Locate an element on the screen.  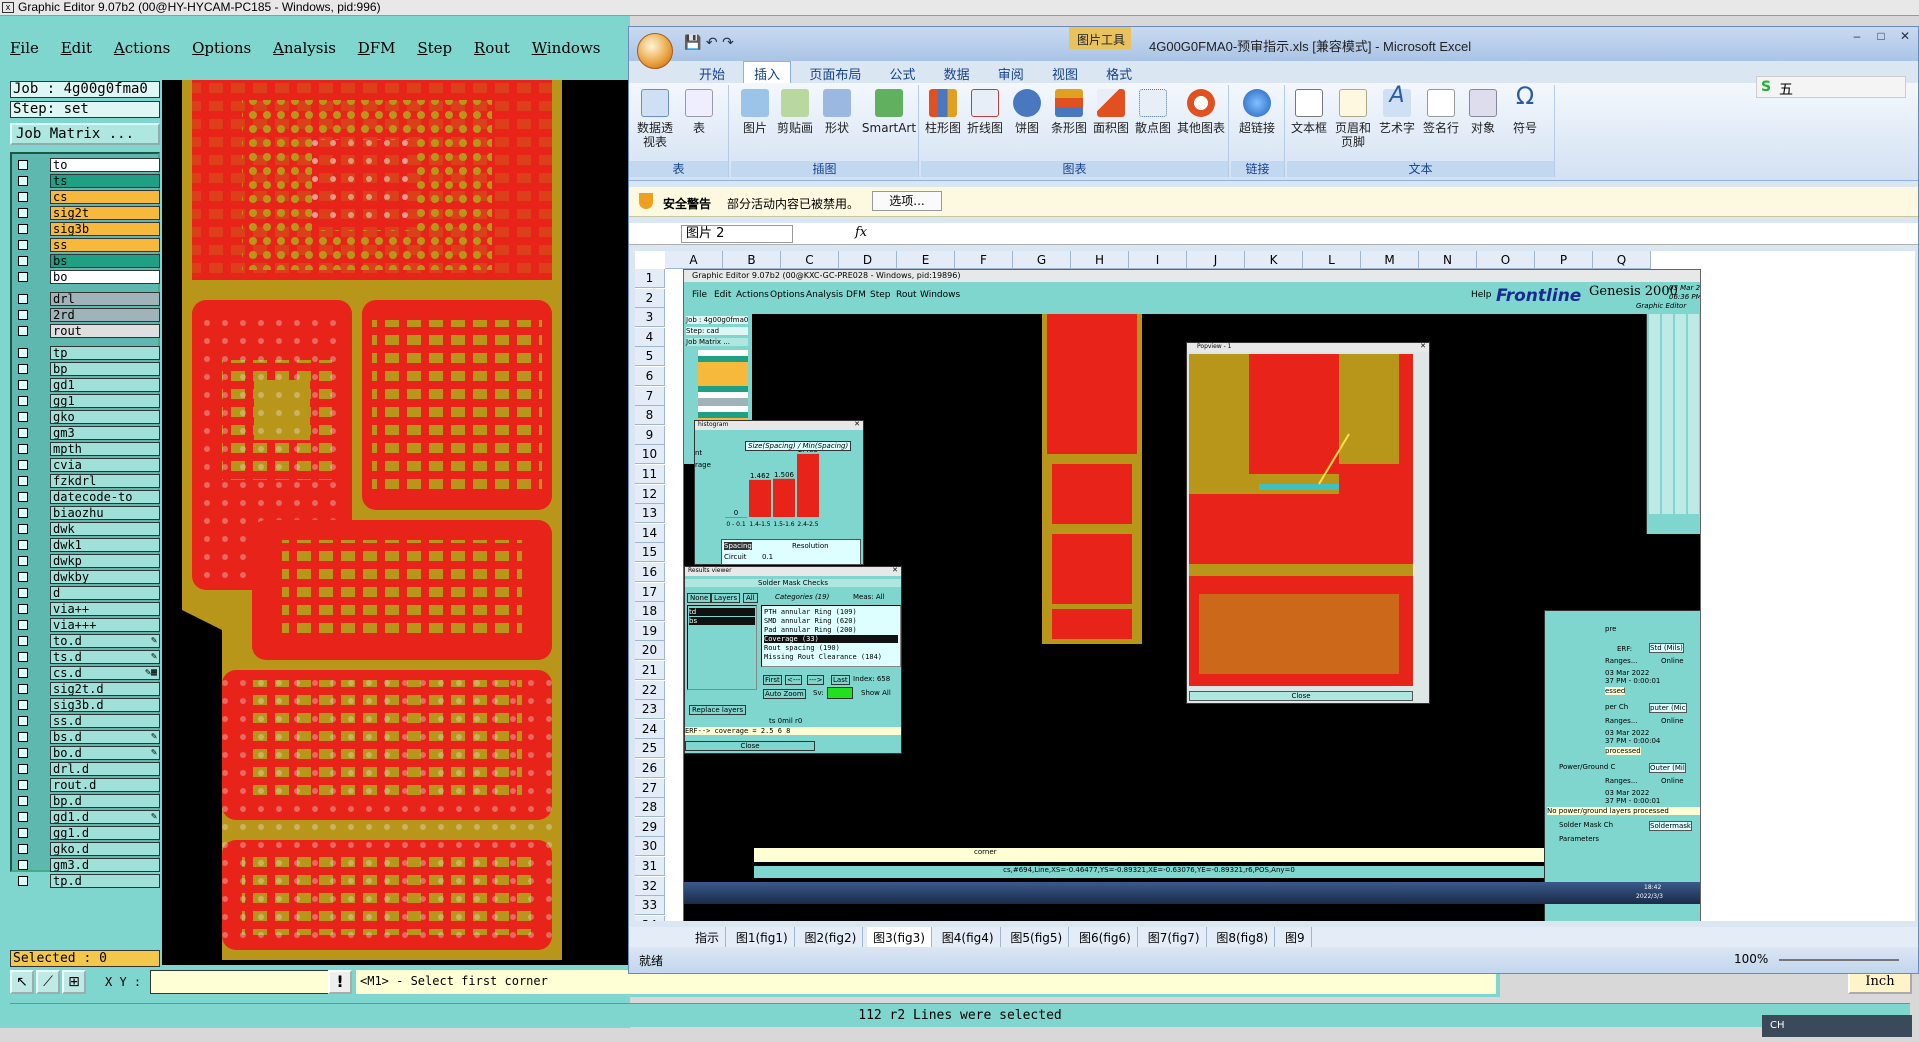
layer-row: gg1.d is located at coordinates (87, 833).